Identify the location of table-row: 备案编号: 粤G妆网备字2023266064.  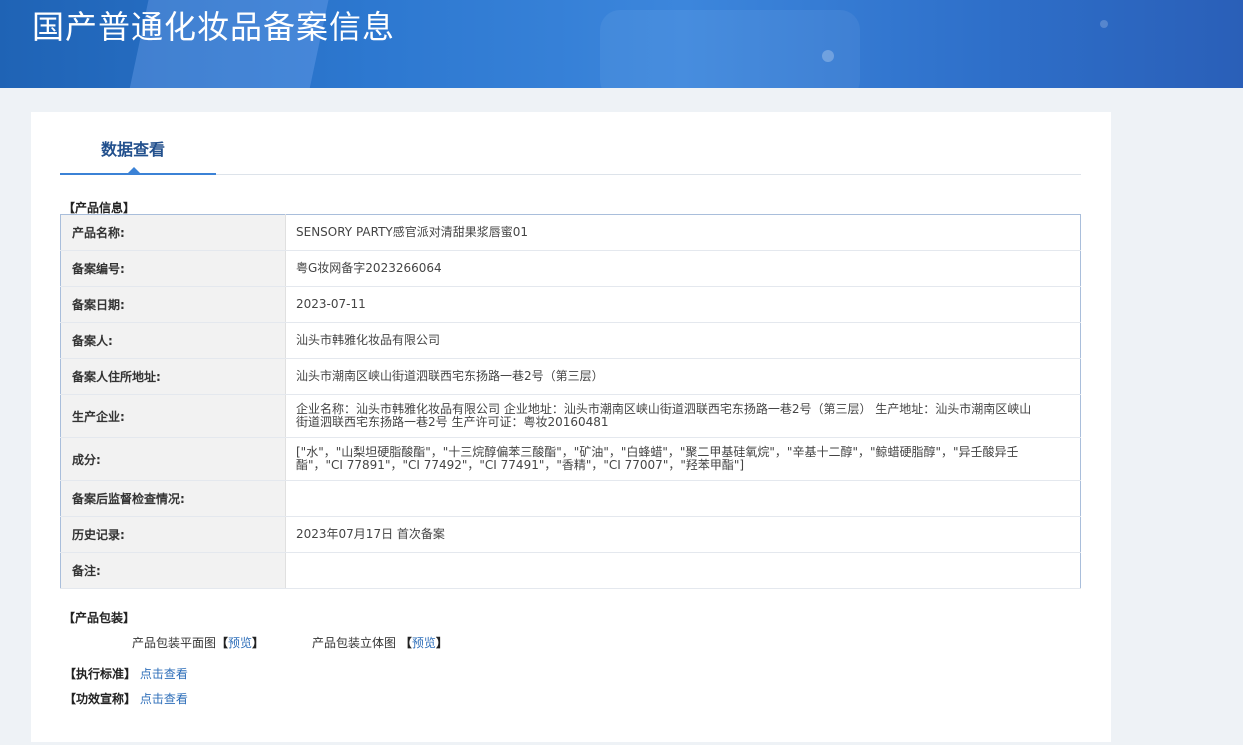
(570, 268).